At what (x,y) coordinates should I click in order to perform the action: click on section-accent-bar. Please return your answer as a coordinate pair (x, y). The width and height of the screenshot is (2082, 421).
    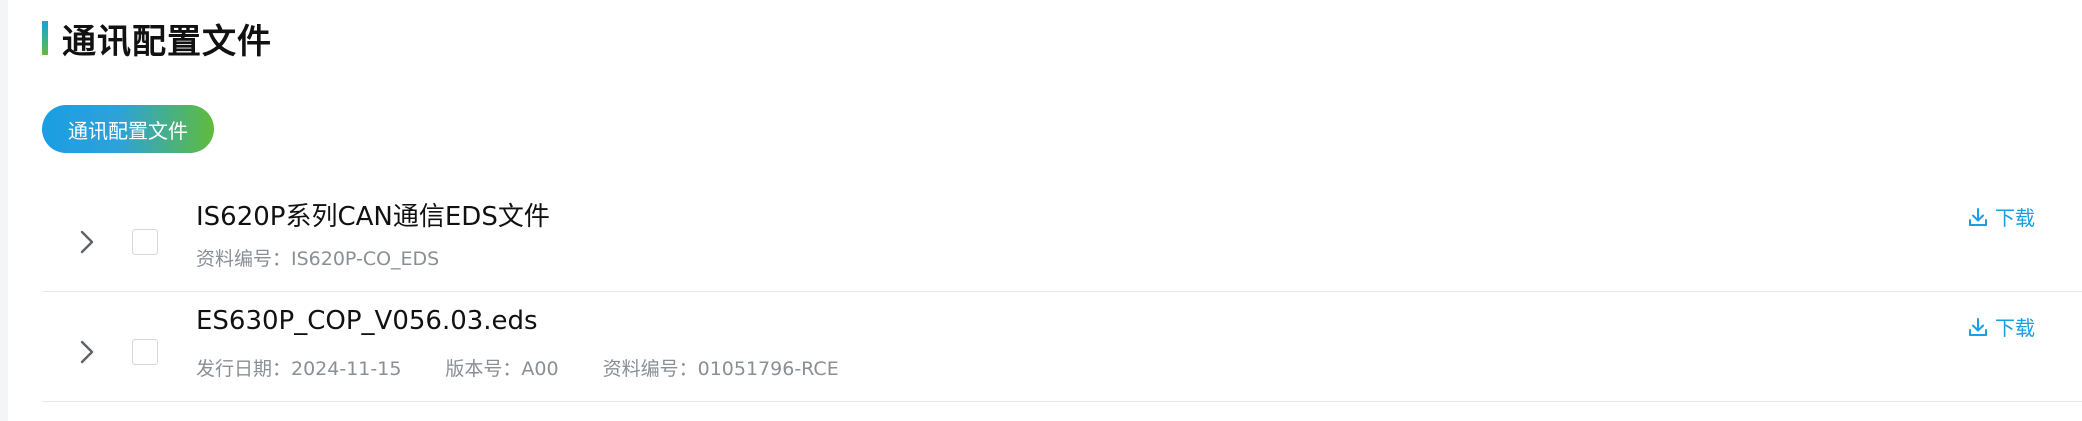
    Looking at the image, I should click on (45, 38).